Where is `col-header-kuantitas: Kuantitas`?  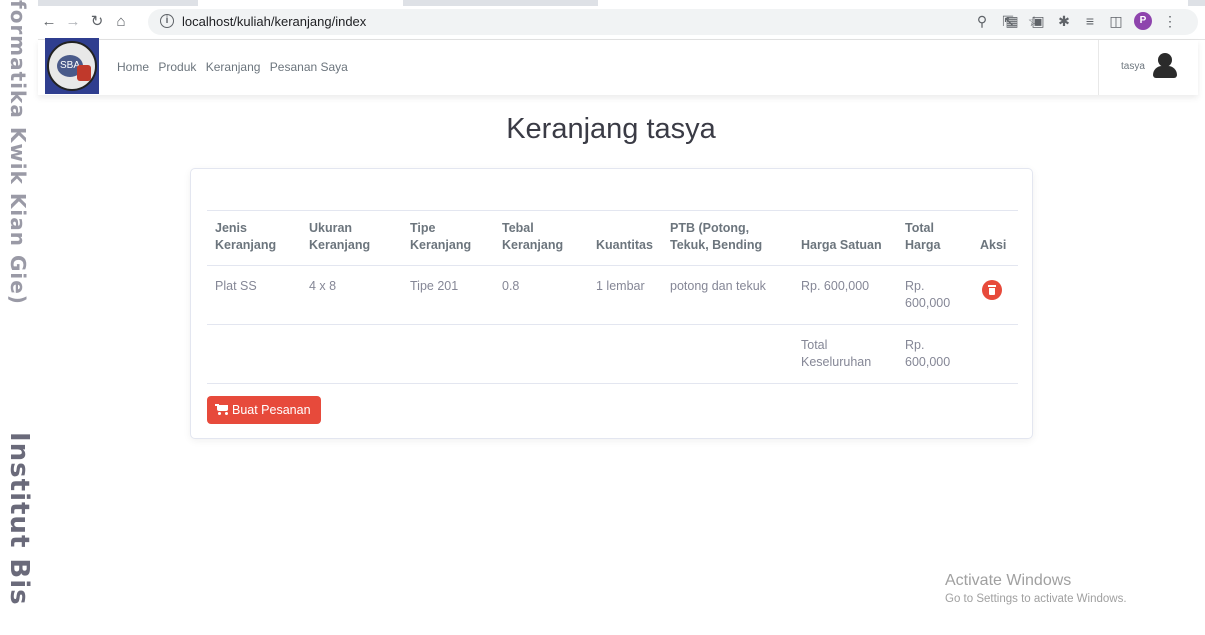 col-header-kuantitas: Kuantitas is located at coordinates (625, 238).